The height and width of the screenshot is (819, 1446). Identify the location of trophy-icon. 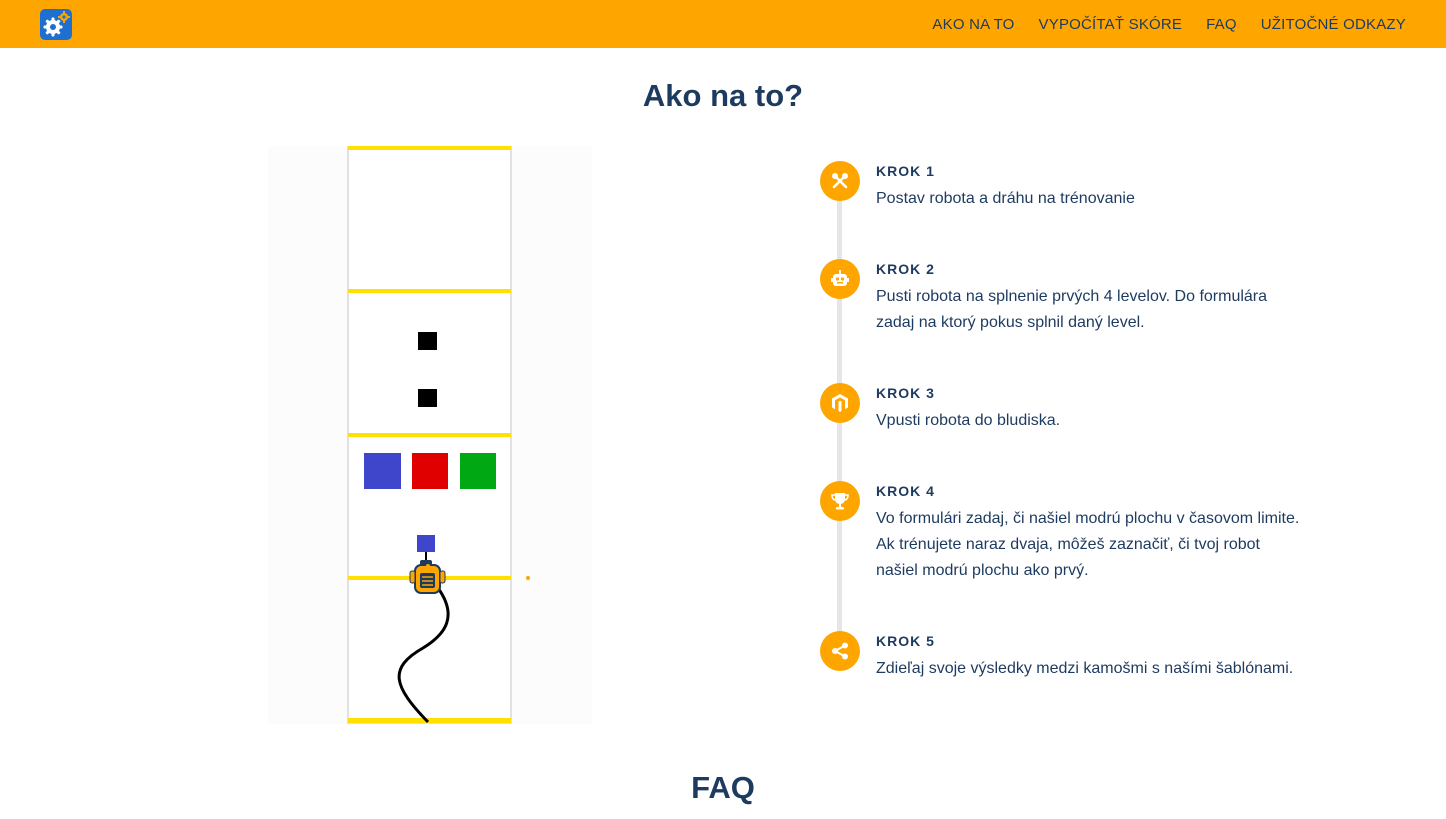
(840, 501).